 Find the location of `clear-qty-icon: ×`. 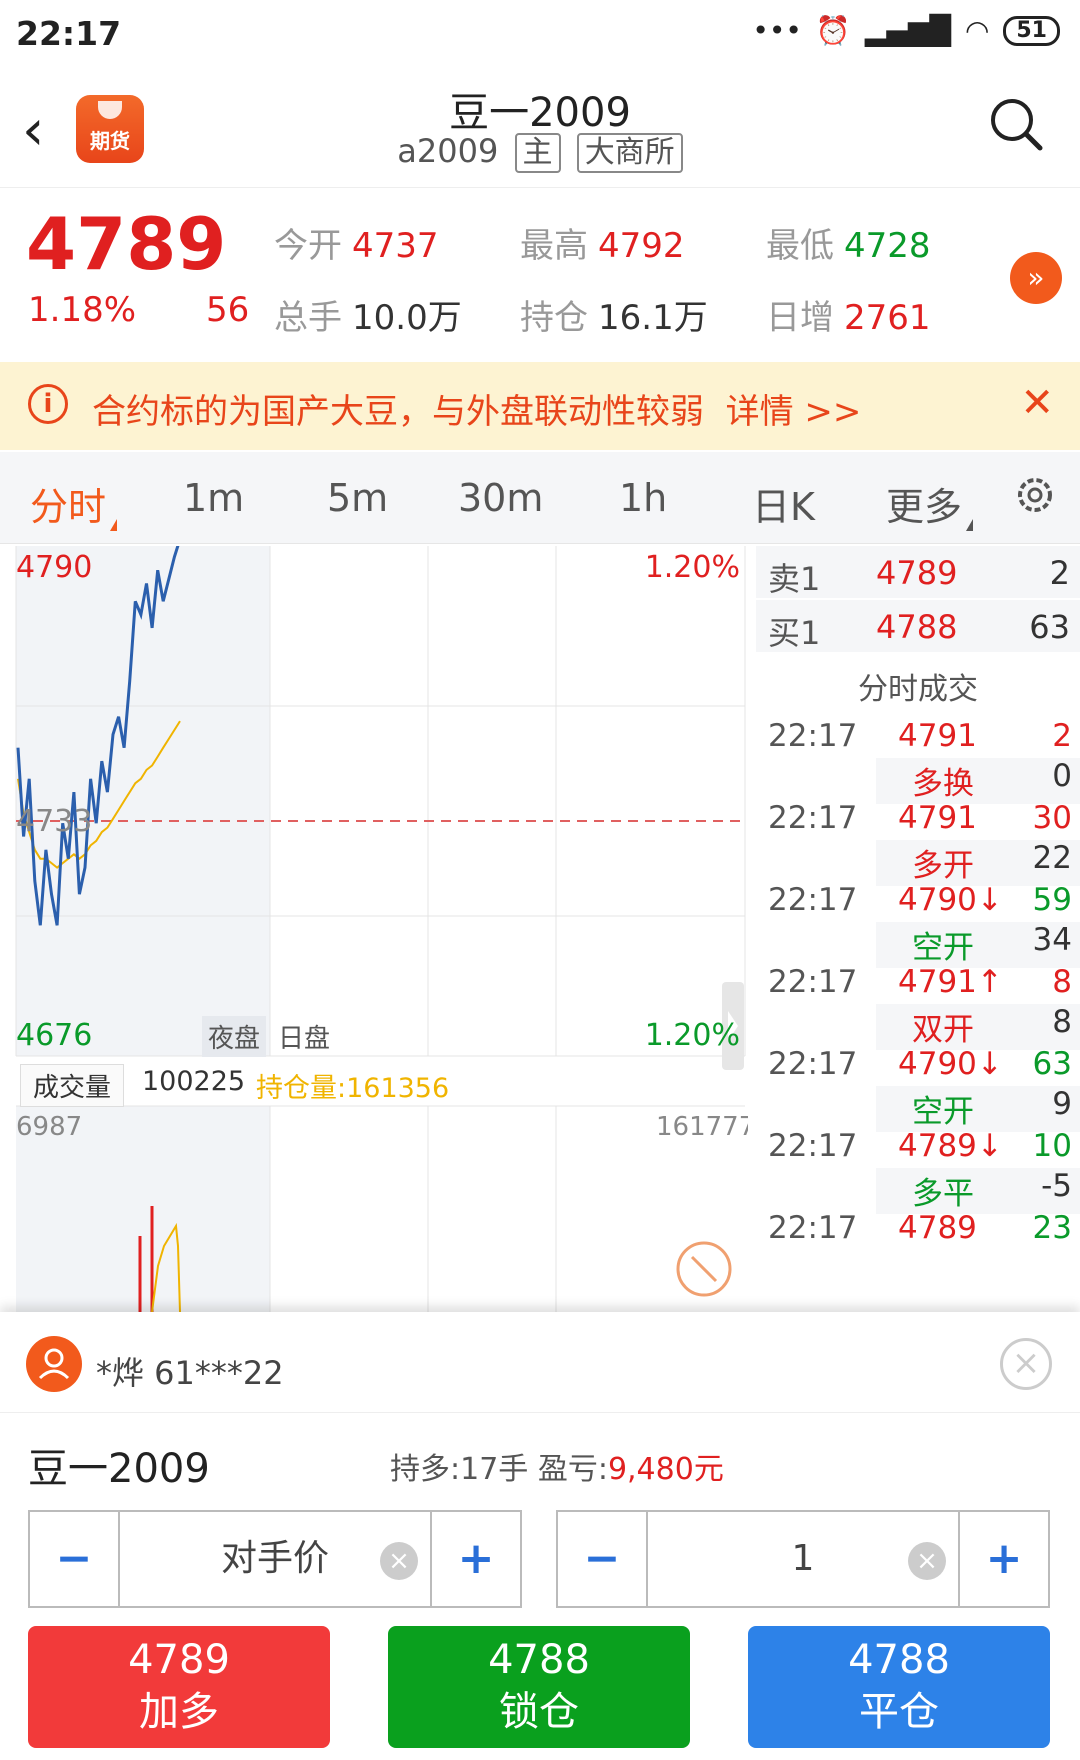

clear-qty-icon: × is located at coordinates (927, 1561).